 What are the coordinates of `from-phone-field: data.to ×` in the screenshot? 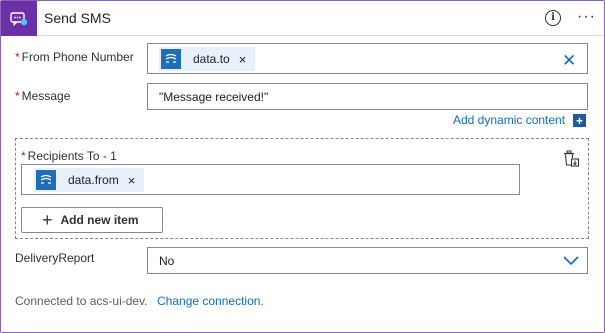 It's located at (367, 58).